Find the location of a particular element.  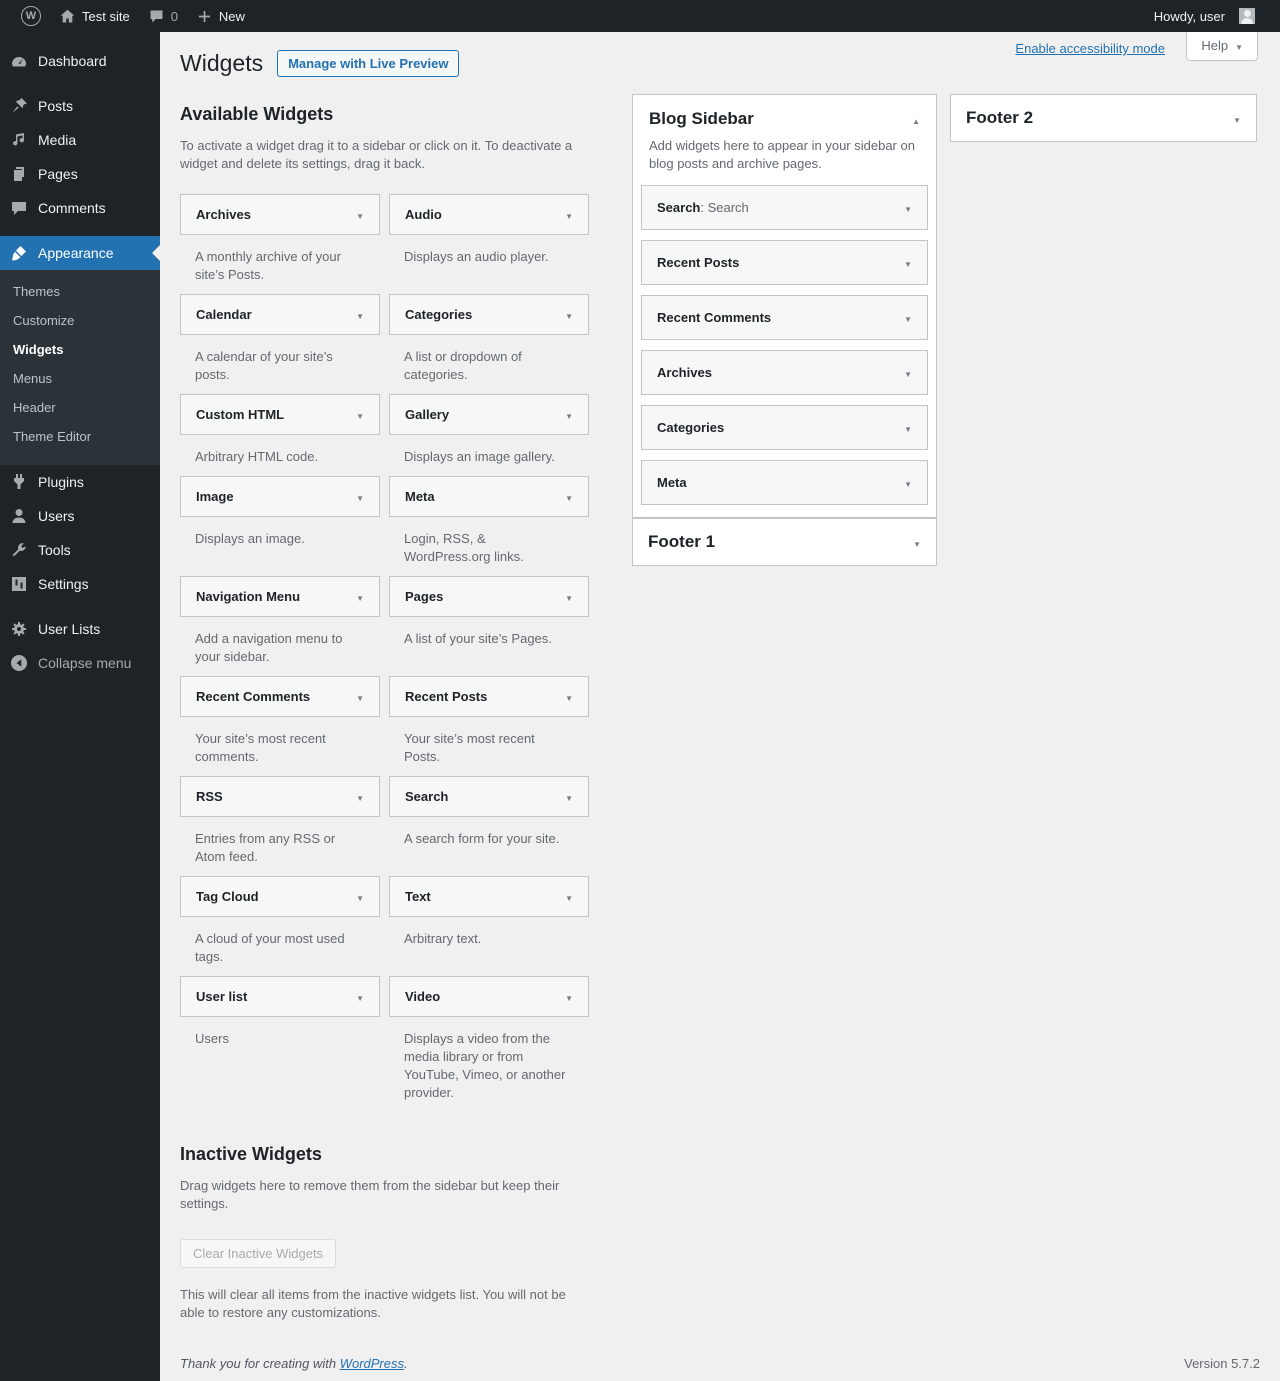

site-name-link: Test site is located at coordinates (94, 16).